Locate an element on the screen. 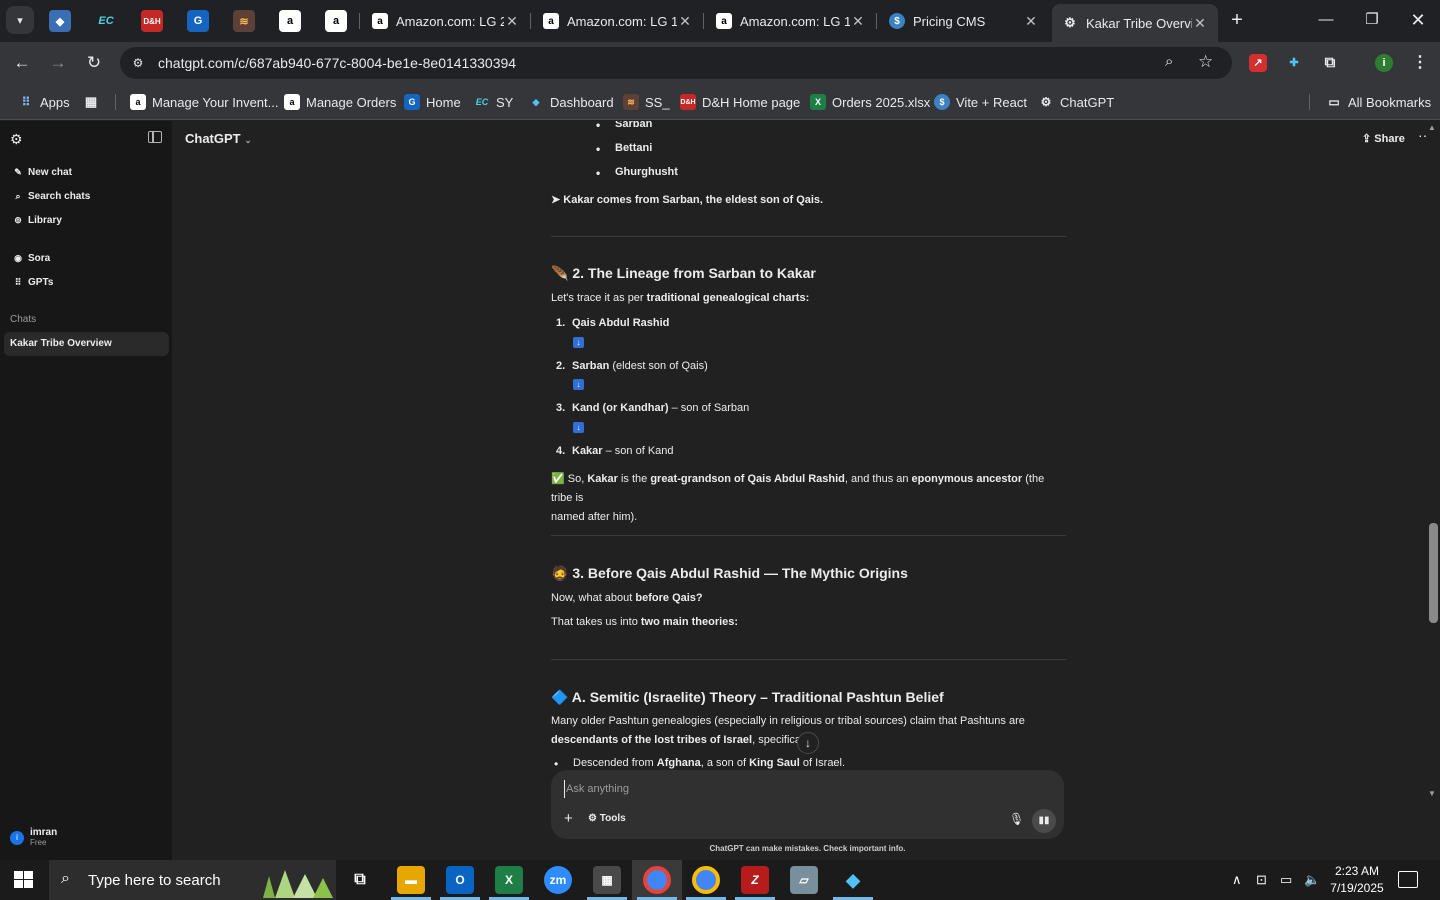 This screenshot has width=1440, height=900. bookmark-dashboard: ◆ Dashboard is located at coordinates (571, 102).